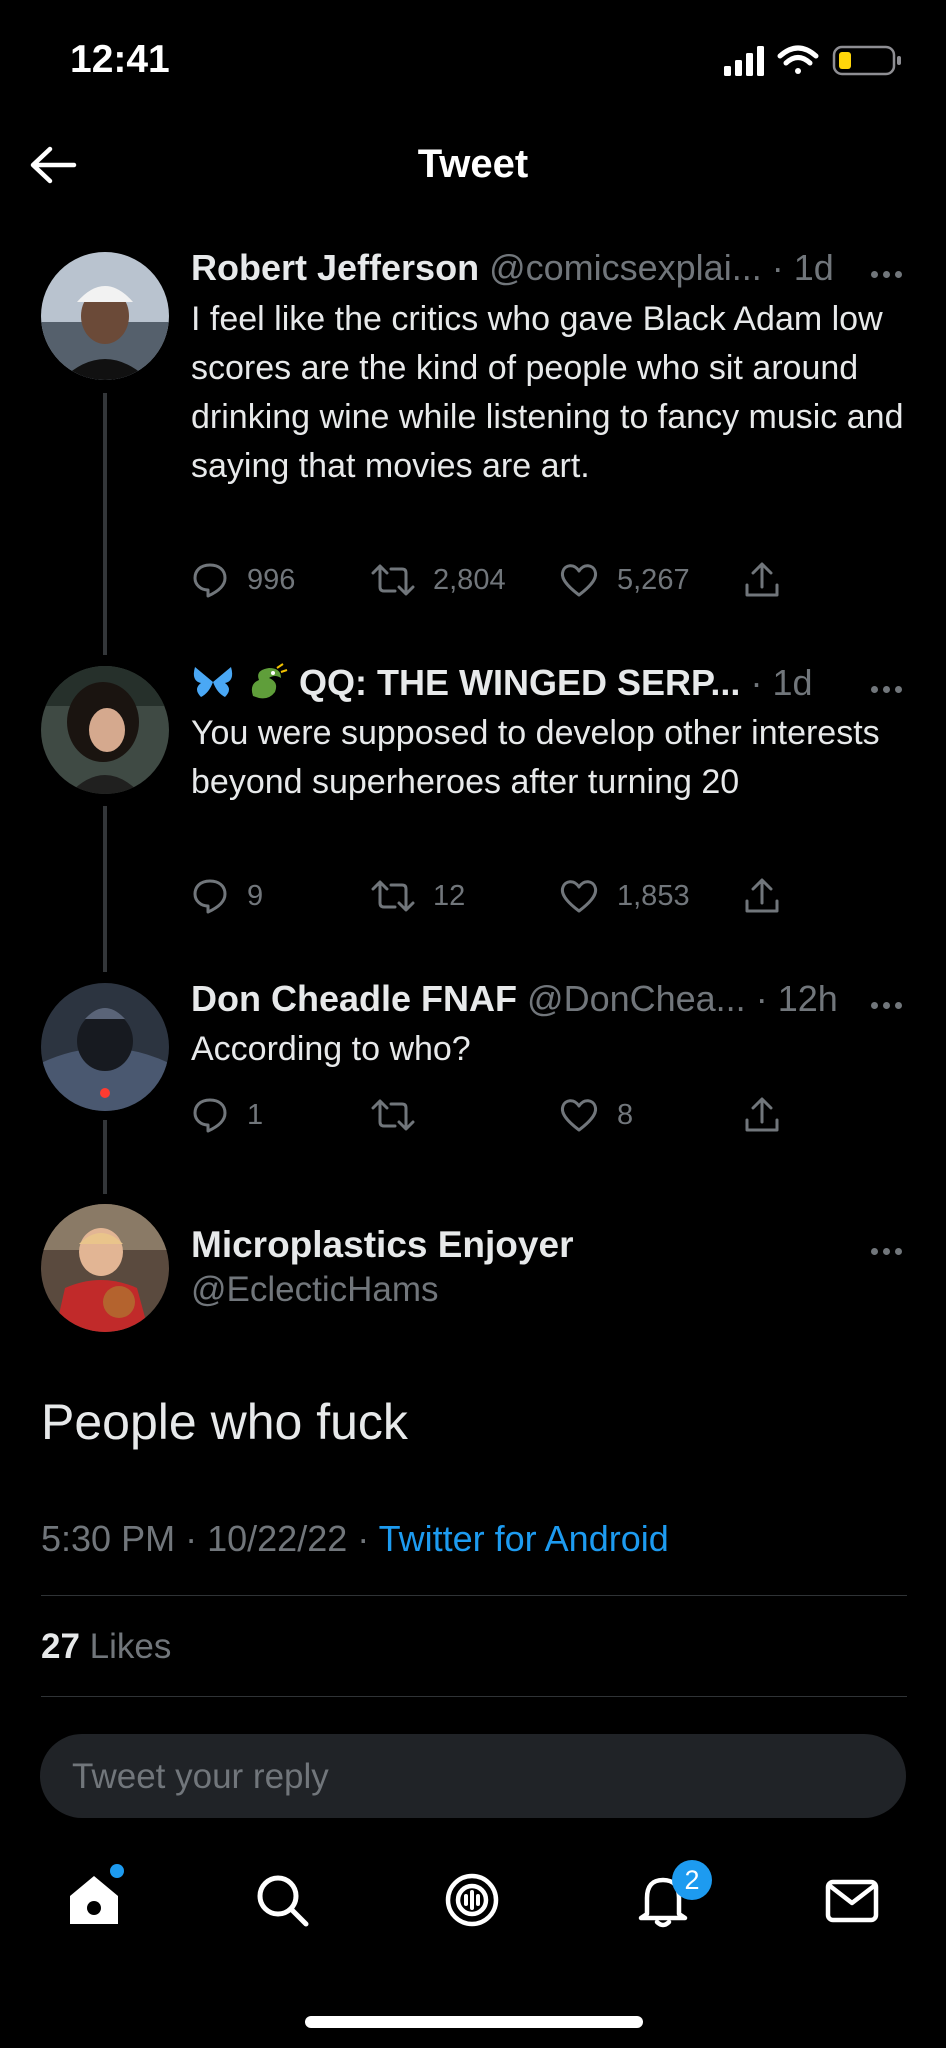  I want to click on tweet-actions: 1 8, so click(491, 1115).